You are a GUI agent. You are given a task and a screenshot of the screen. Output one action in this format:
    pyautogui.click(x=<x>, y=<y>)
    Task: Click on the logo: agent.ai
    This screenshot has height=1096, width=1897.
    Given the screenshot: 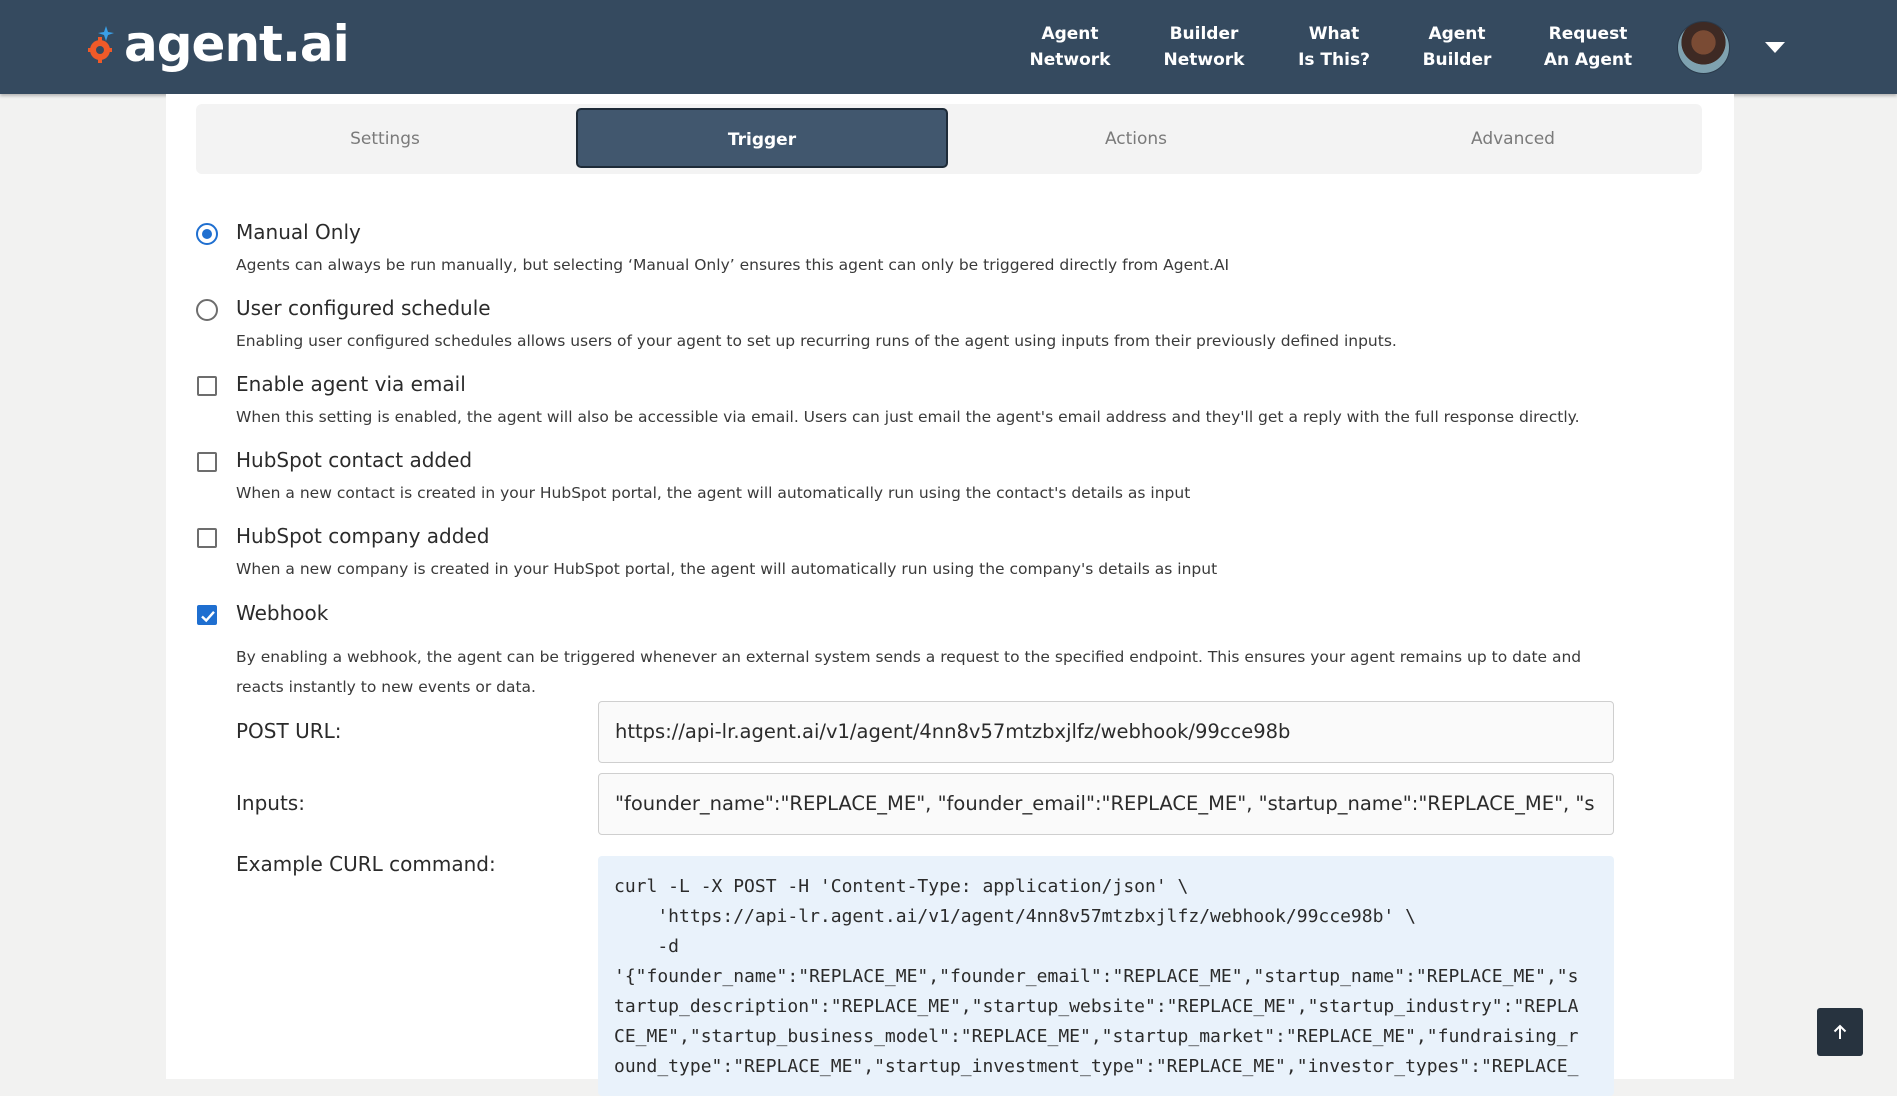 What is the action you would take?
    pyautogui.click(x=219, y=44)
    